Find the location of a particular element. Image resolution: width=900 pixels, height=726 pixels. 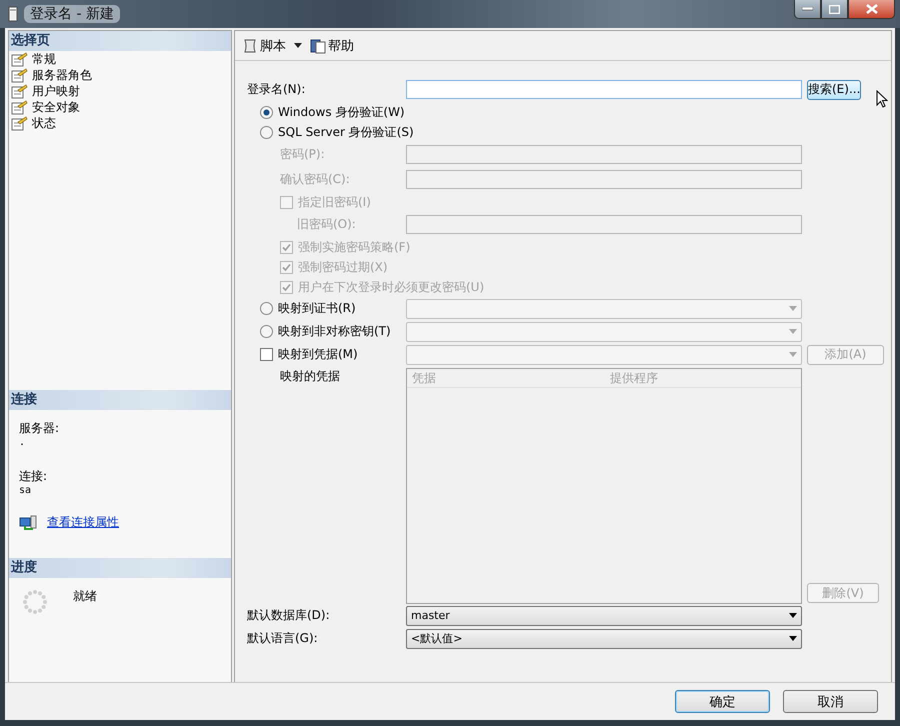

minimize-icon is located at coordinates (807, 9).